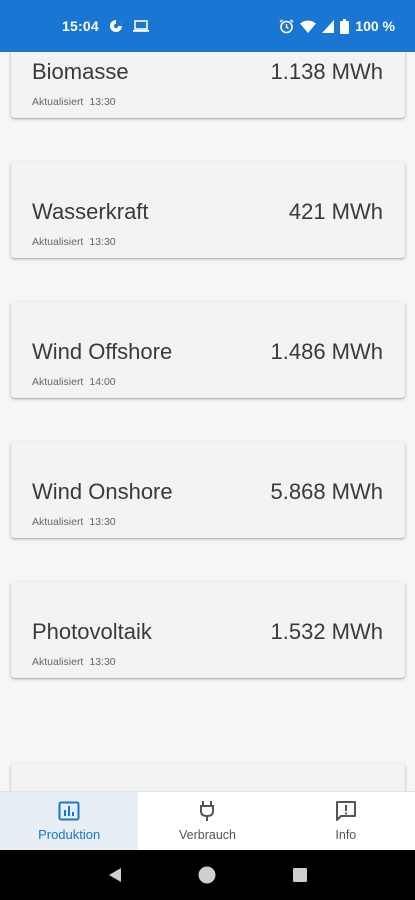 This screenshot has height=900, width=415. What do you see at coordinates (116, 26) in the screenshot?
I see `data-saver-icon` at bounding box center [116, 26].